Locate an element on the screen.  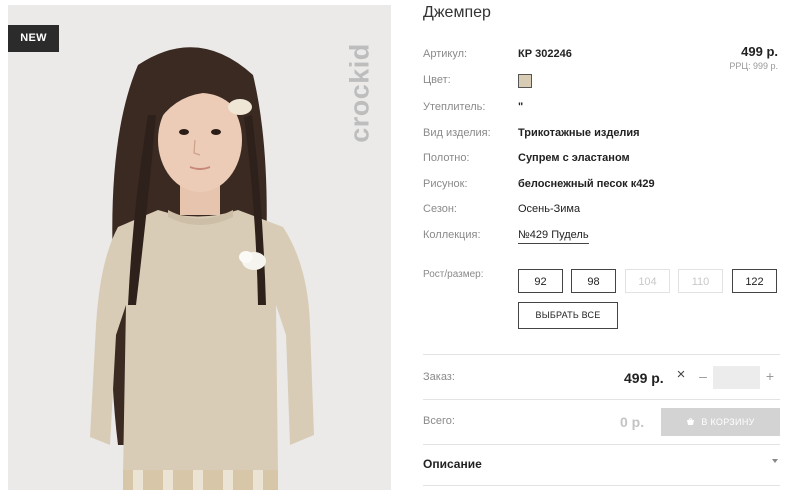
spec-label: Коллекция: is located at coordinates (452, 235).